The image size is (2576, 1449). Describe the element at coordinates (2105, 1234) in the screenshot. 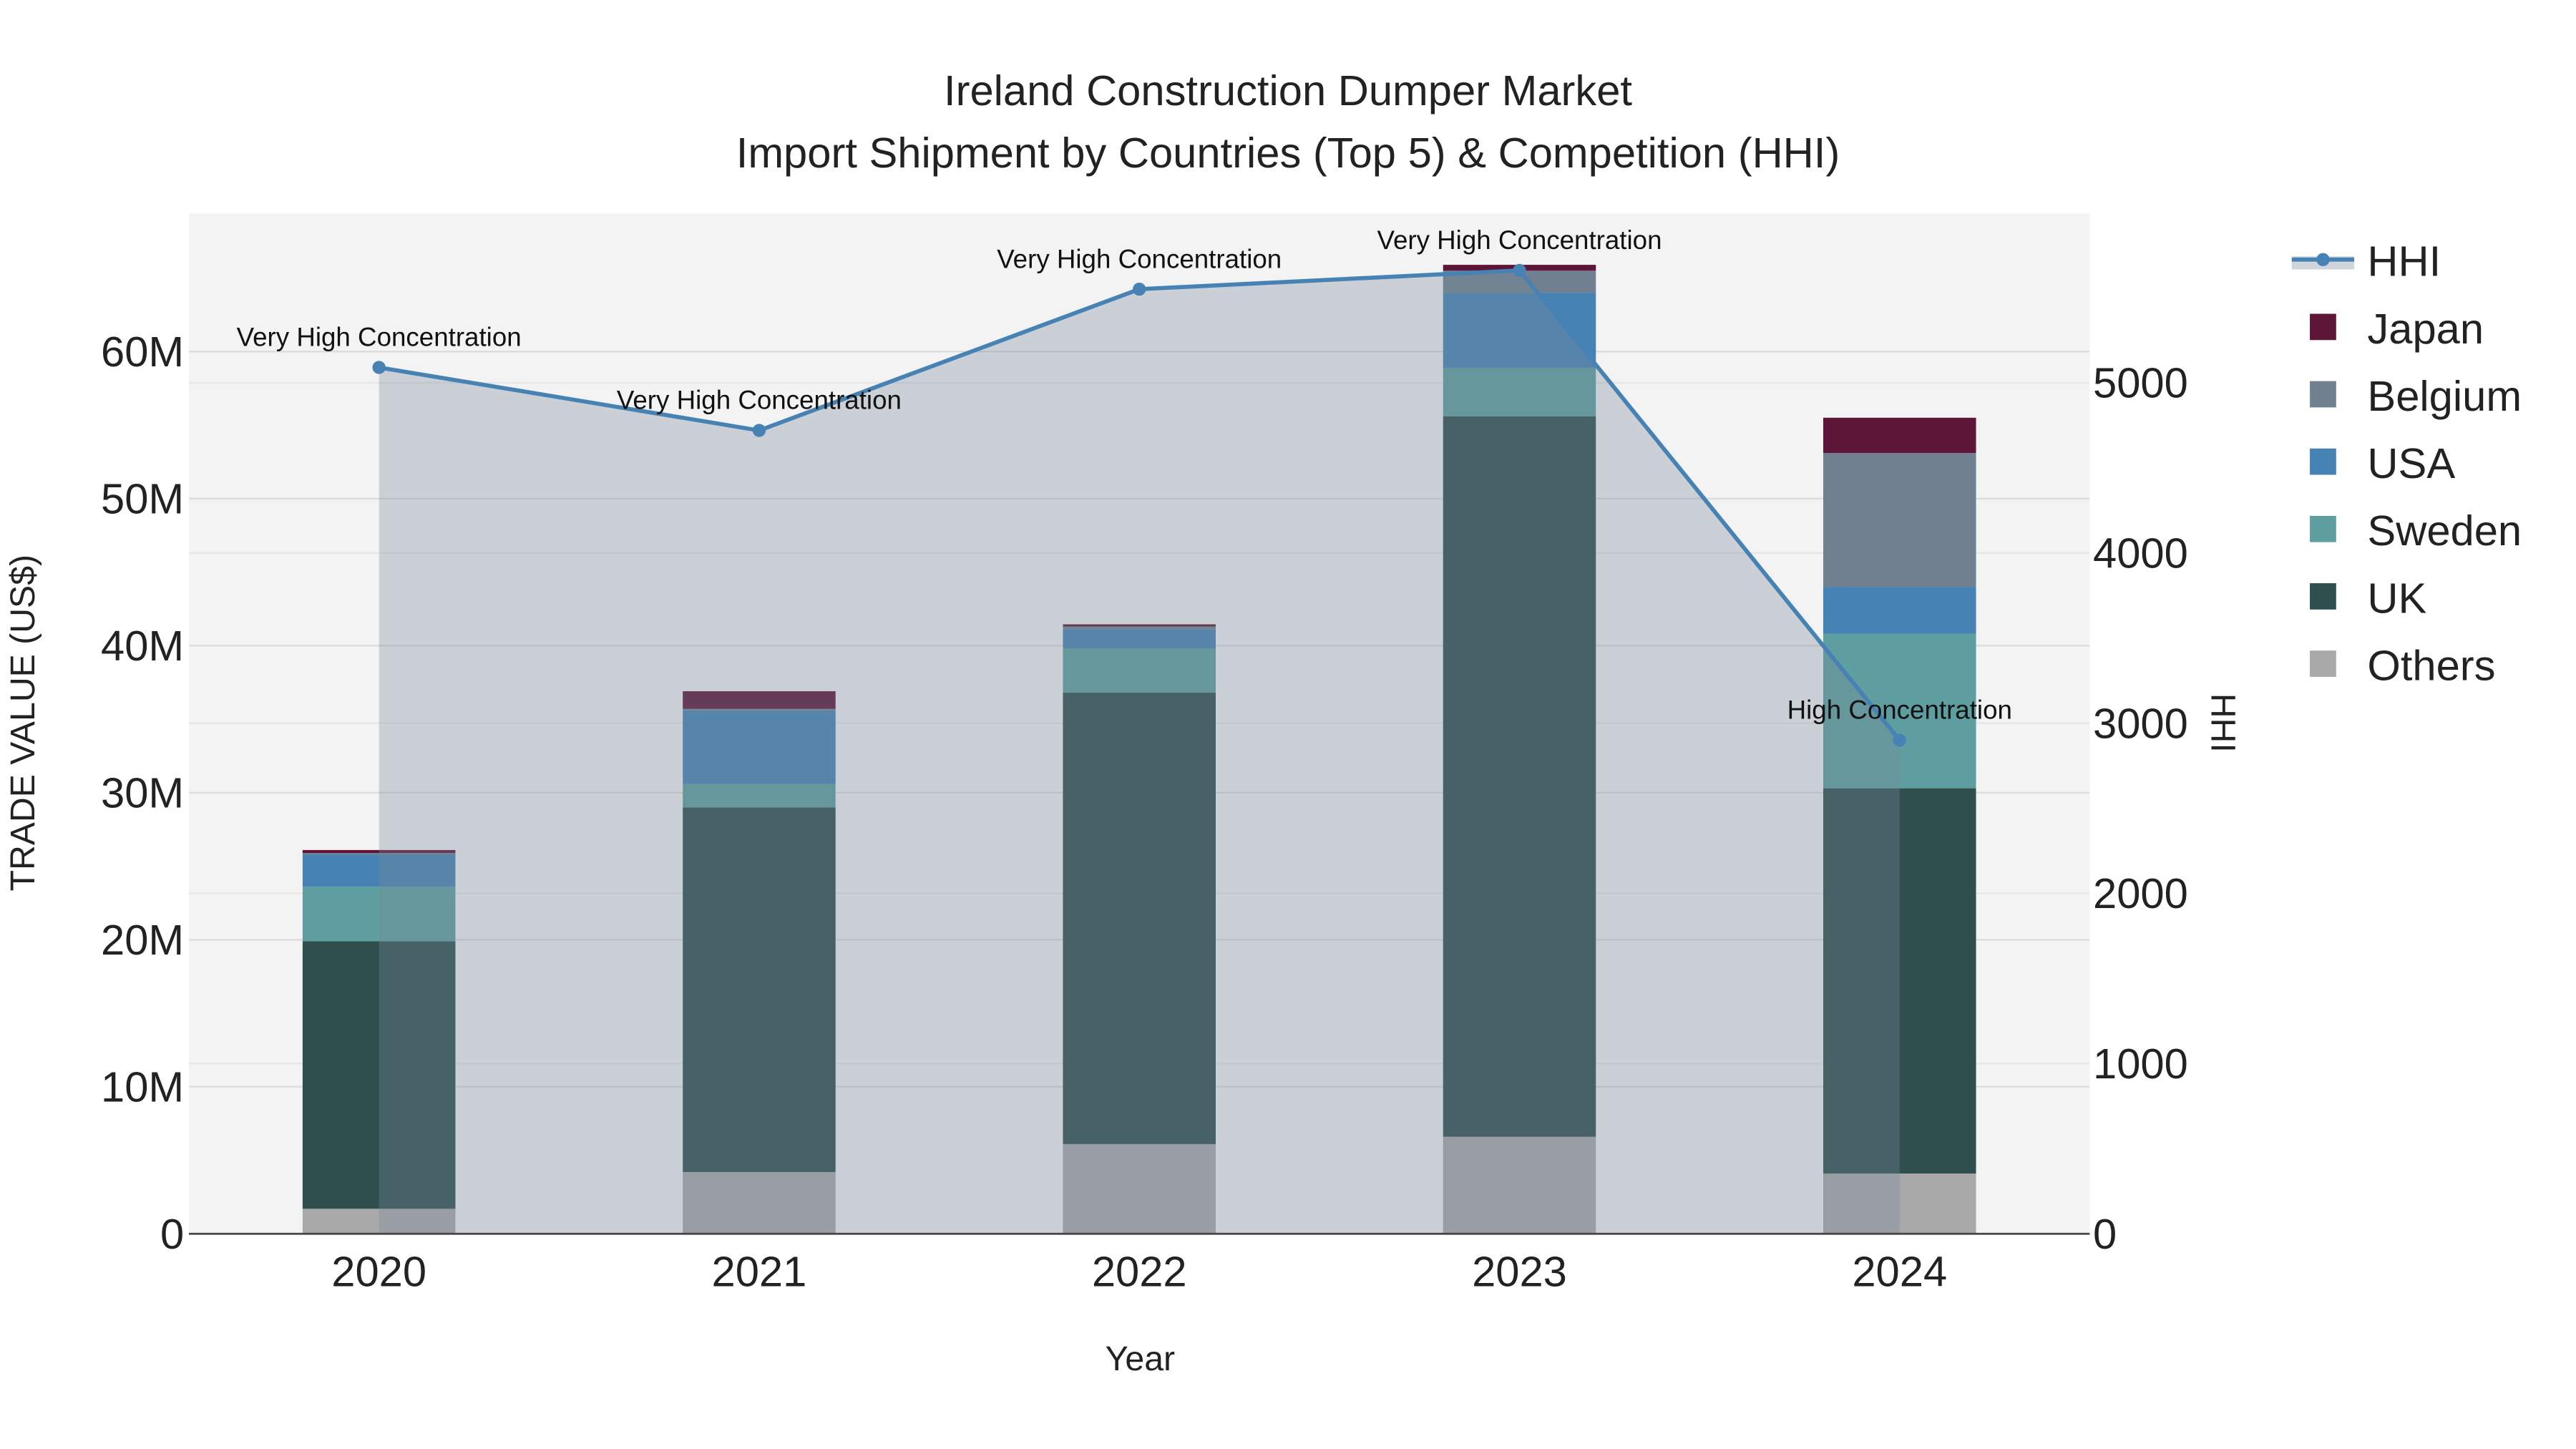

I see `y2-tick-label: 0` at that location.